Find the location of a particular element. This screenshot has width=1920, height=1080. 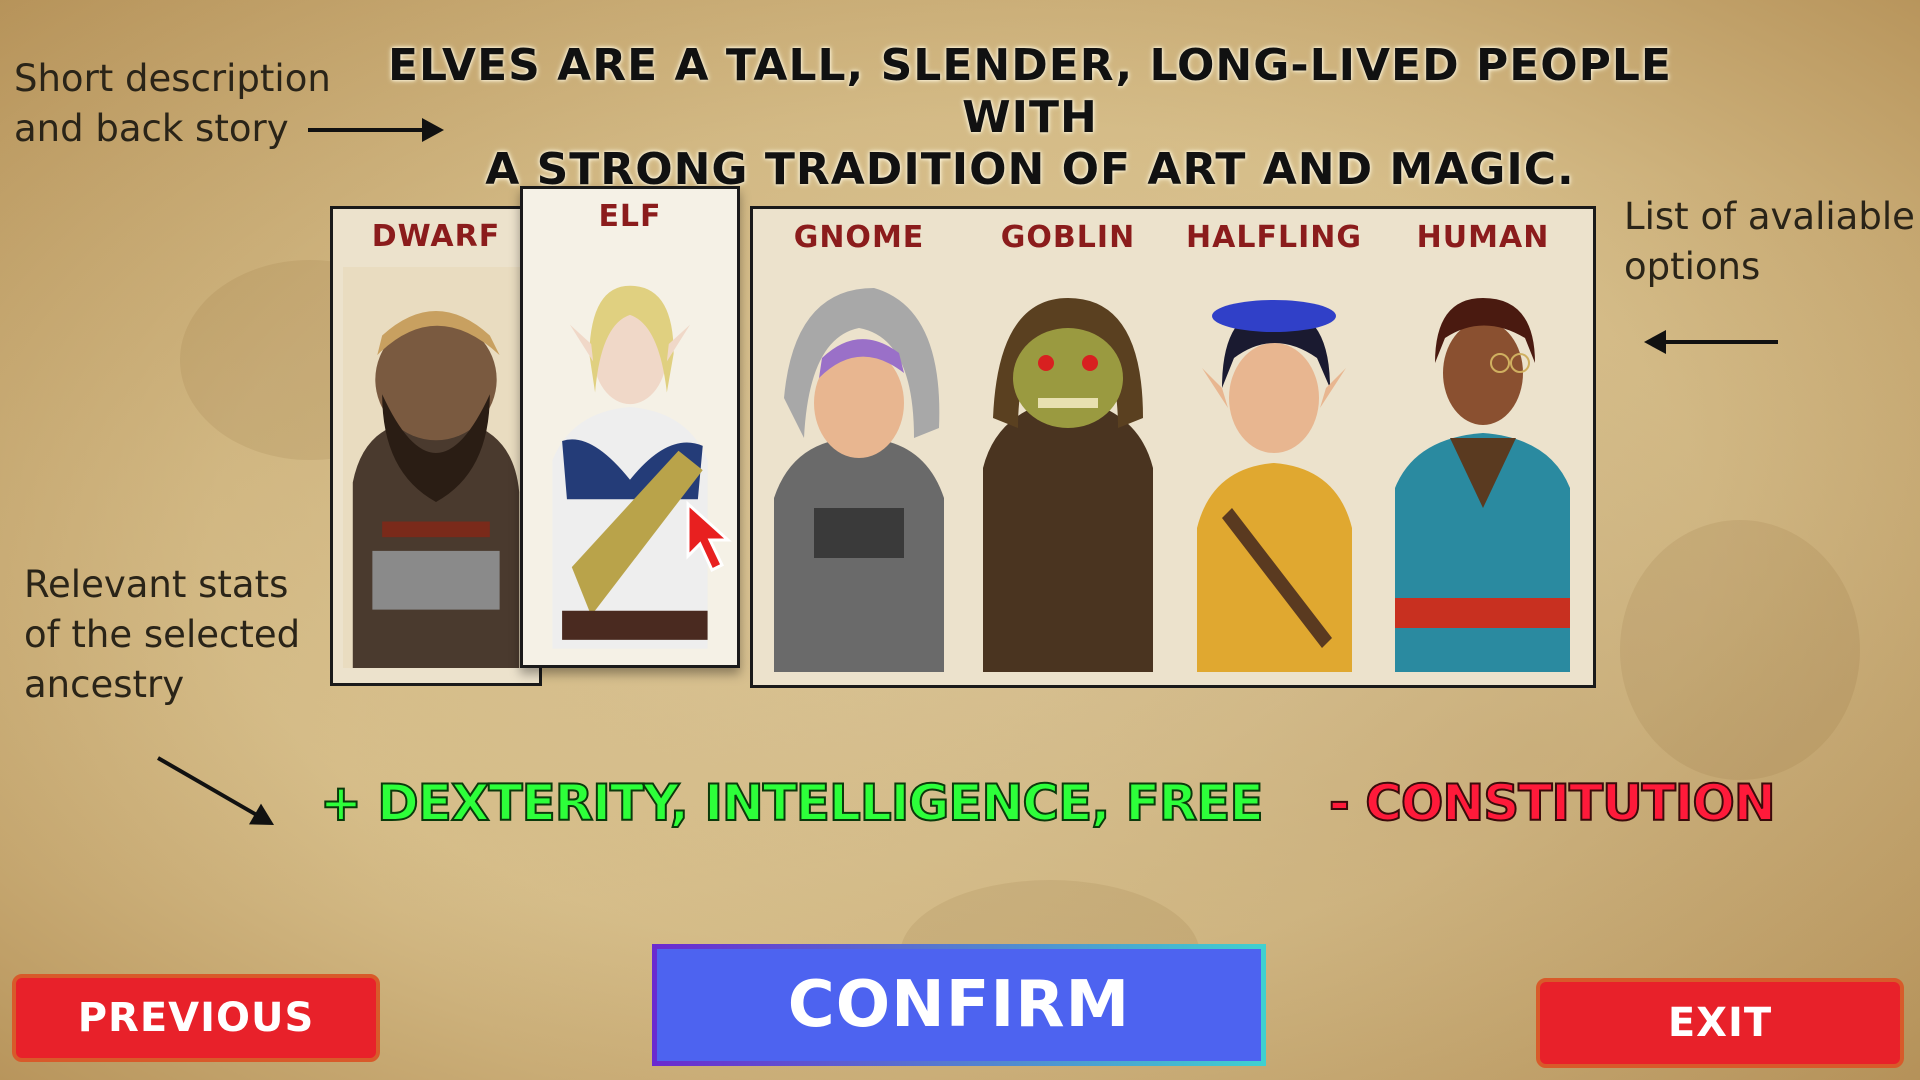

annotation-line: options is located at coordinates (1692, 266).